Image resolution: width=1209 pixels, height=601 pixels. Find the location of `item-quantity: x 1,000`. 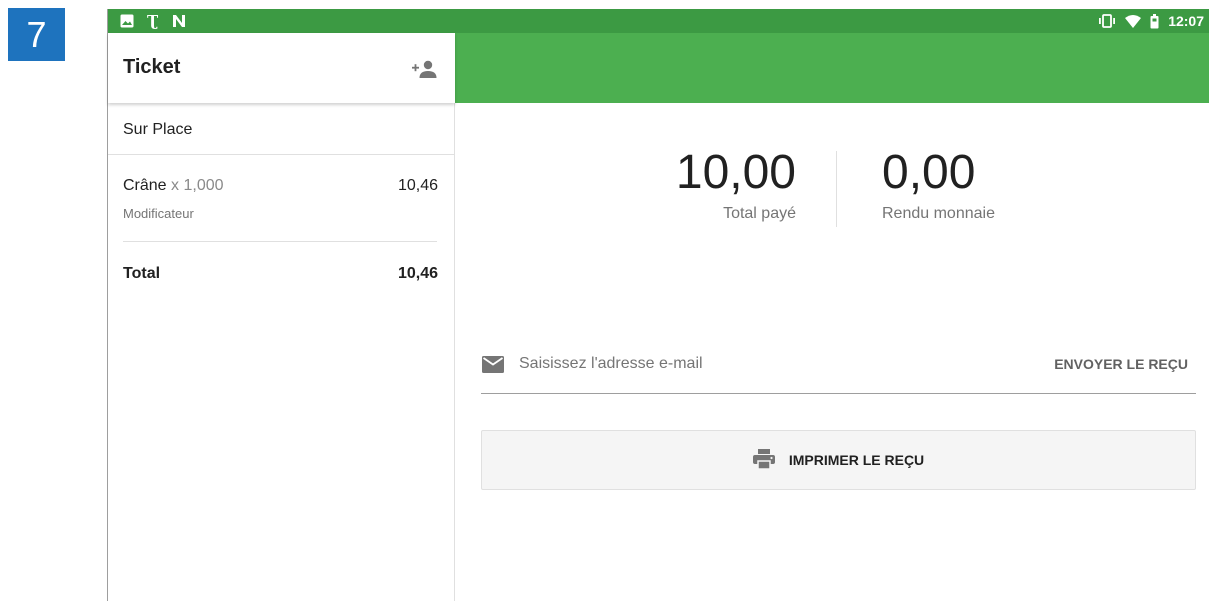

item-quantity: x 1,000 is located at coordinates (197, 185).